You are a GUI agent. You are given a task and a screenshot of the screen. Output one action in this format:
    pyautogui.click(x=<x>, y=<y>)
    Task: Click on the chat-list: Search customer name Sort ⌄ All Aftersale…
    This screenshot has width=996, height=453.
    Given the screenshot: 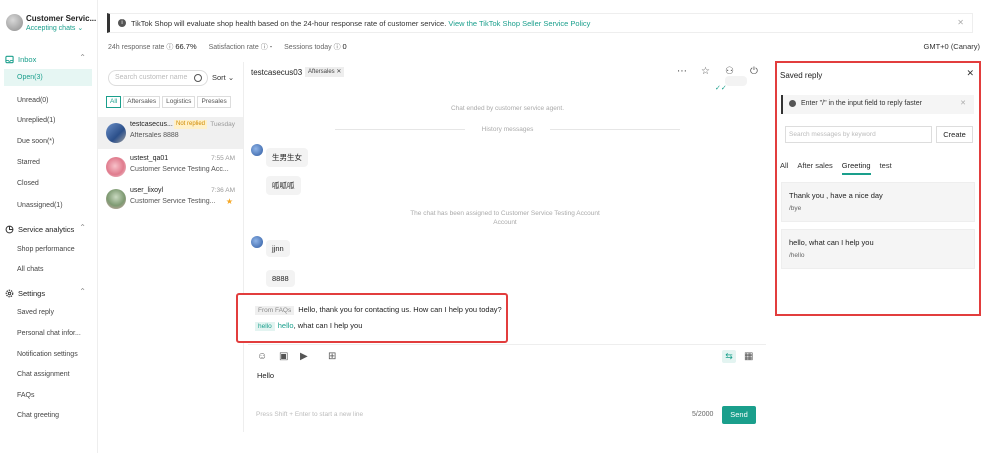 What is the action you would take?
    pyautogui.click(x=171, y=247)
    